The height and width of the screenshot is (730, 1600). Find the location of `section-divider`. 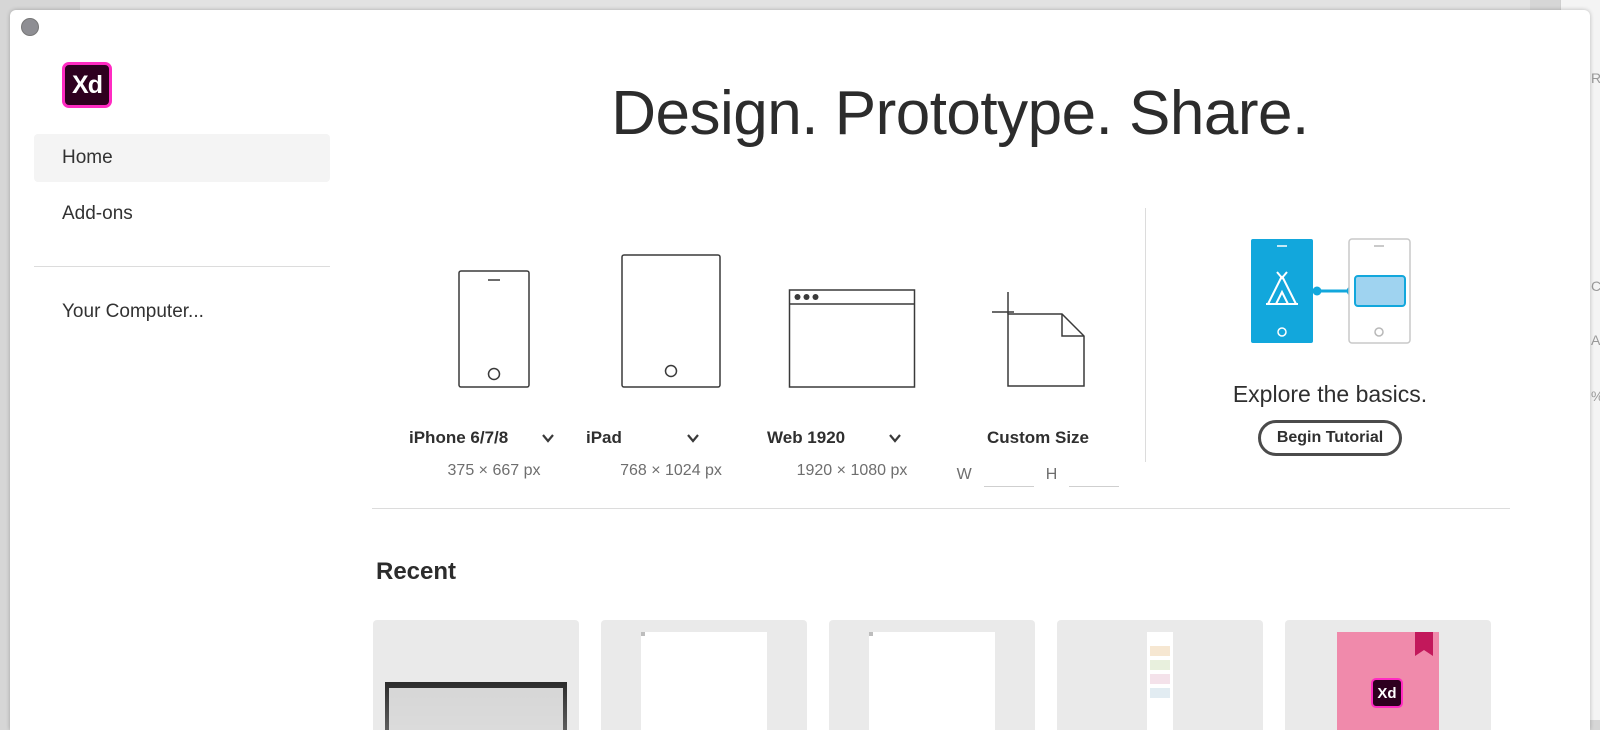

section-divider is located at coordinates (1145, 335).